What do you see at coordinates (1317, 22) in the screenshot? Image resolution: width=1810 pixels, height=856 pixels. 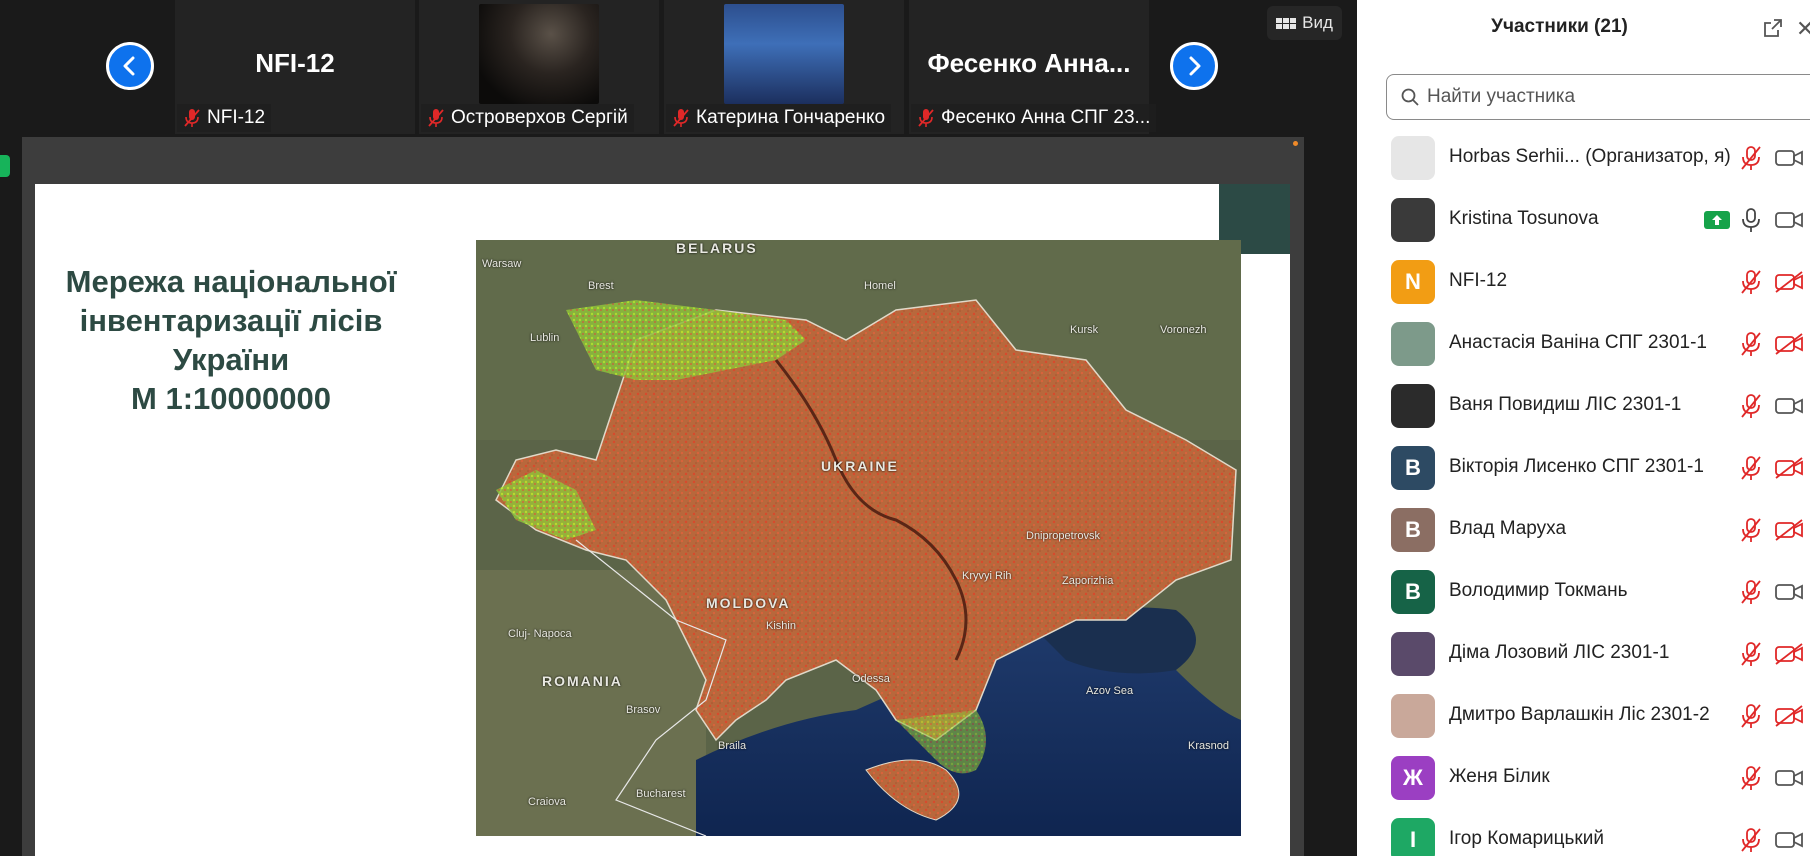 I see `view-button-label: Вид` at bounding box center [1317, 22].